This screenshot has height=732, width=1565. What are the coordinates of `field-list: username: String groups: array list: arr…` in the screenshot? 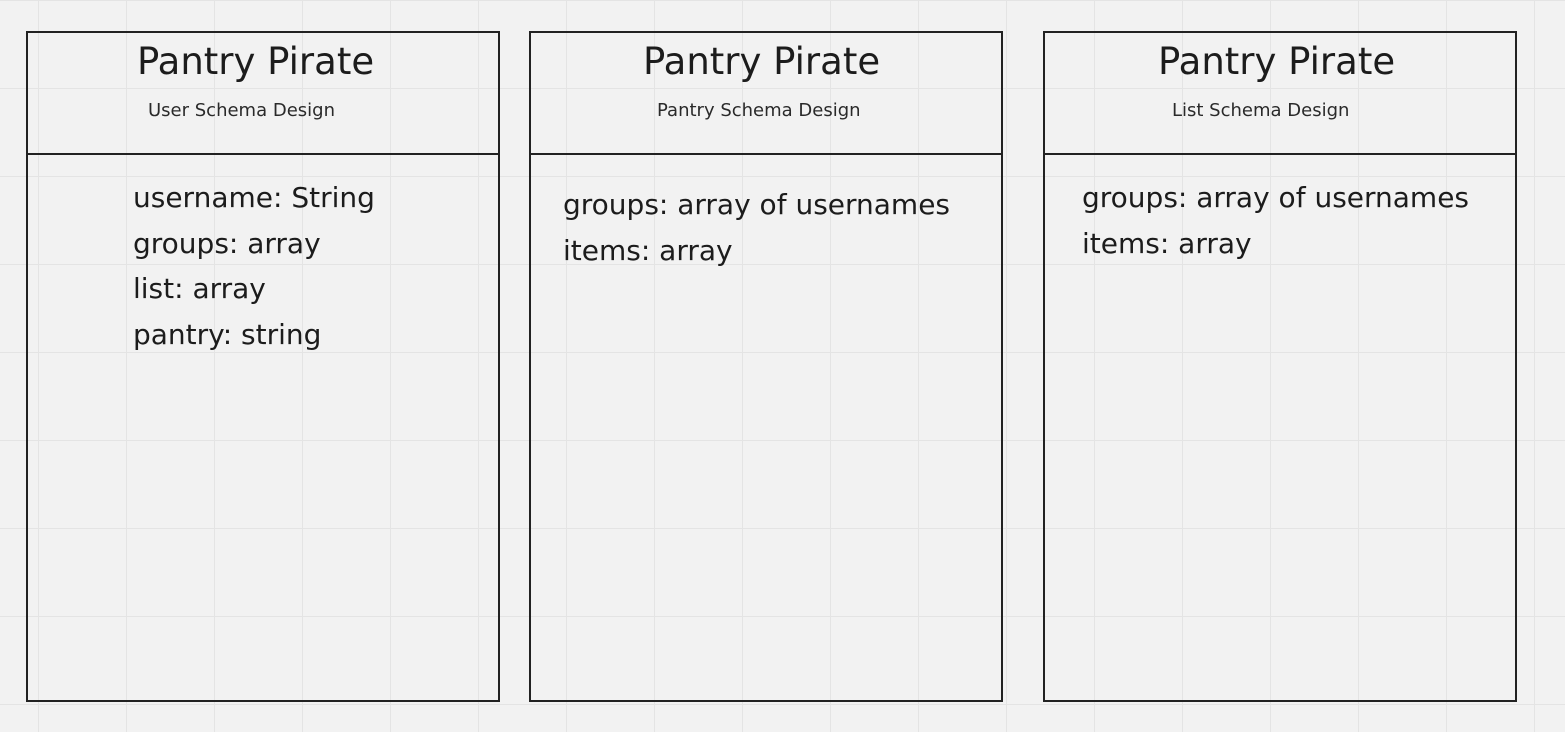 It's located at (254, 266).